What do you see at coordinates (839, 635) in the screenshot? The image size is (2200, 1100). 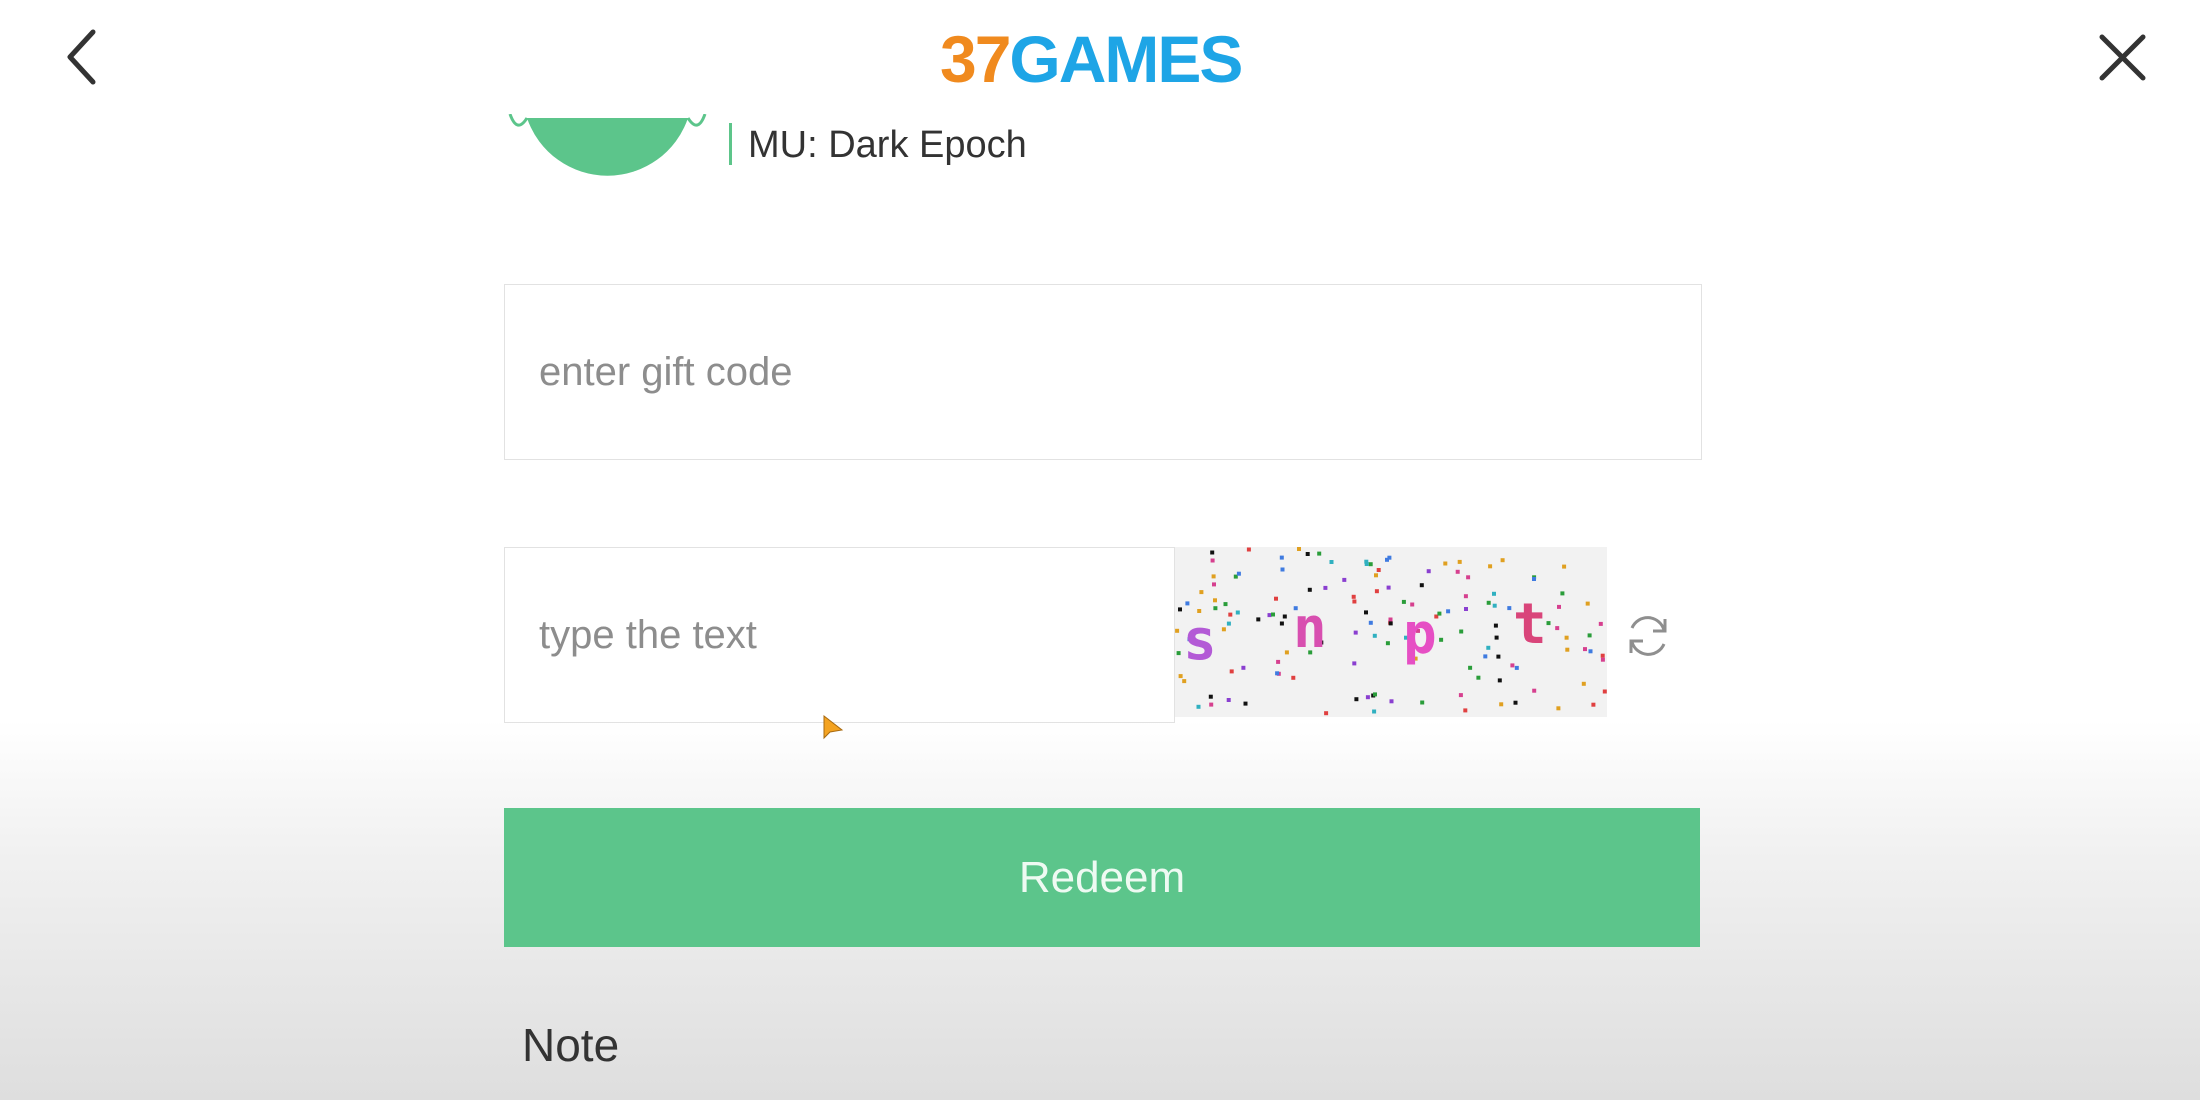 I see `captcha-input` at bounding box center [839, 635].